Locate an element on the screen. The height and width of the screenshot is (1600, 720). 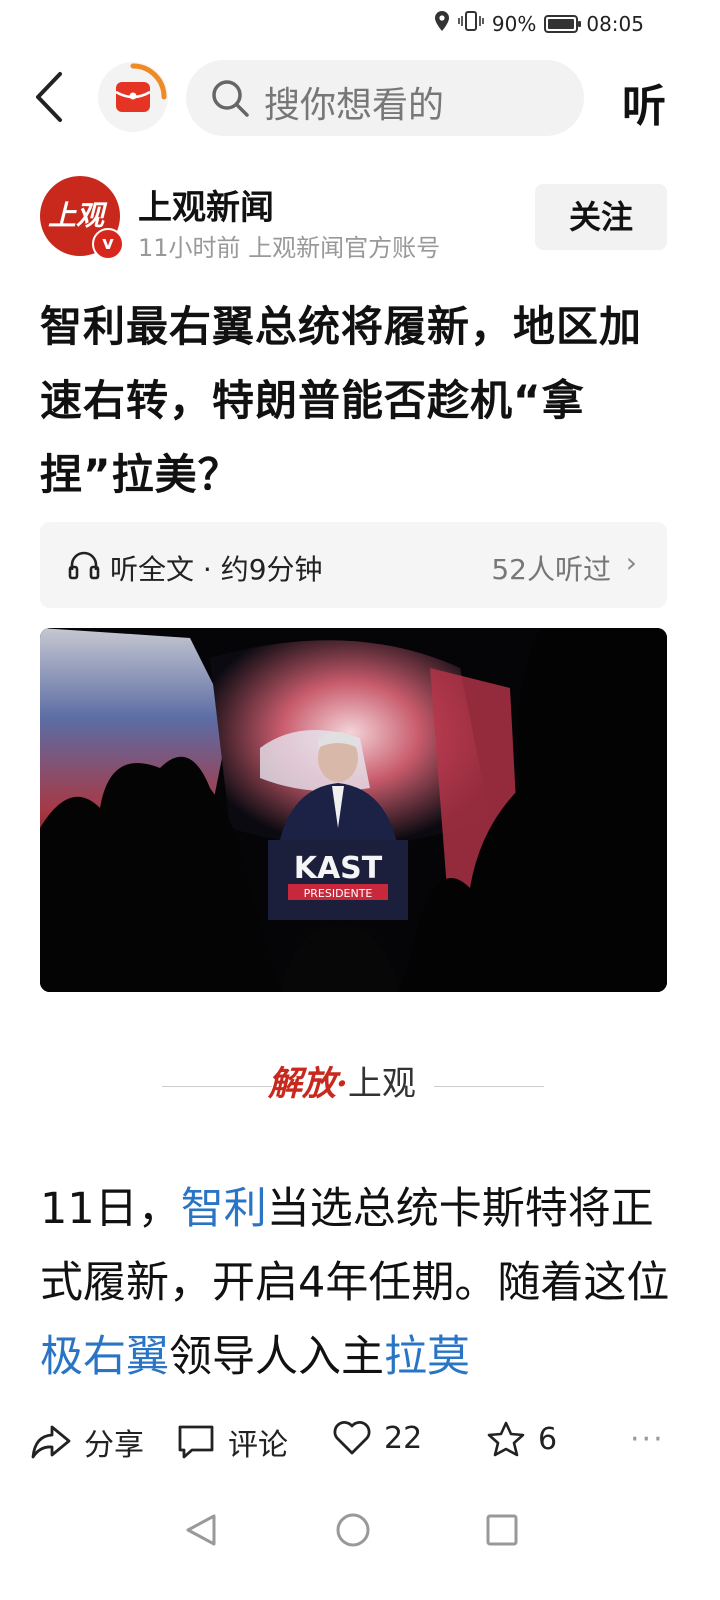
back-button is located at coordinates (50, 97).